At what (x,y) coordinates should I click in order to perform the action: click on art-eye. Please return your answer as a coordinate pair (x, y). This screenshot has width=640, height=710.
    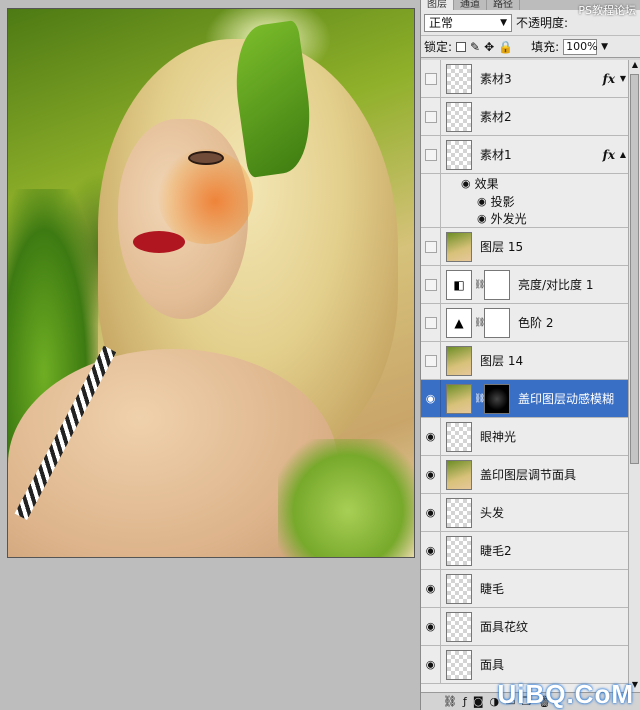
    Looking at the image, I should click on (206, 158).